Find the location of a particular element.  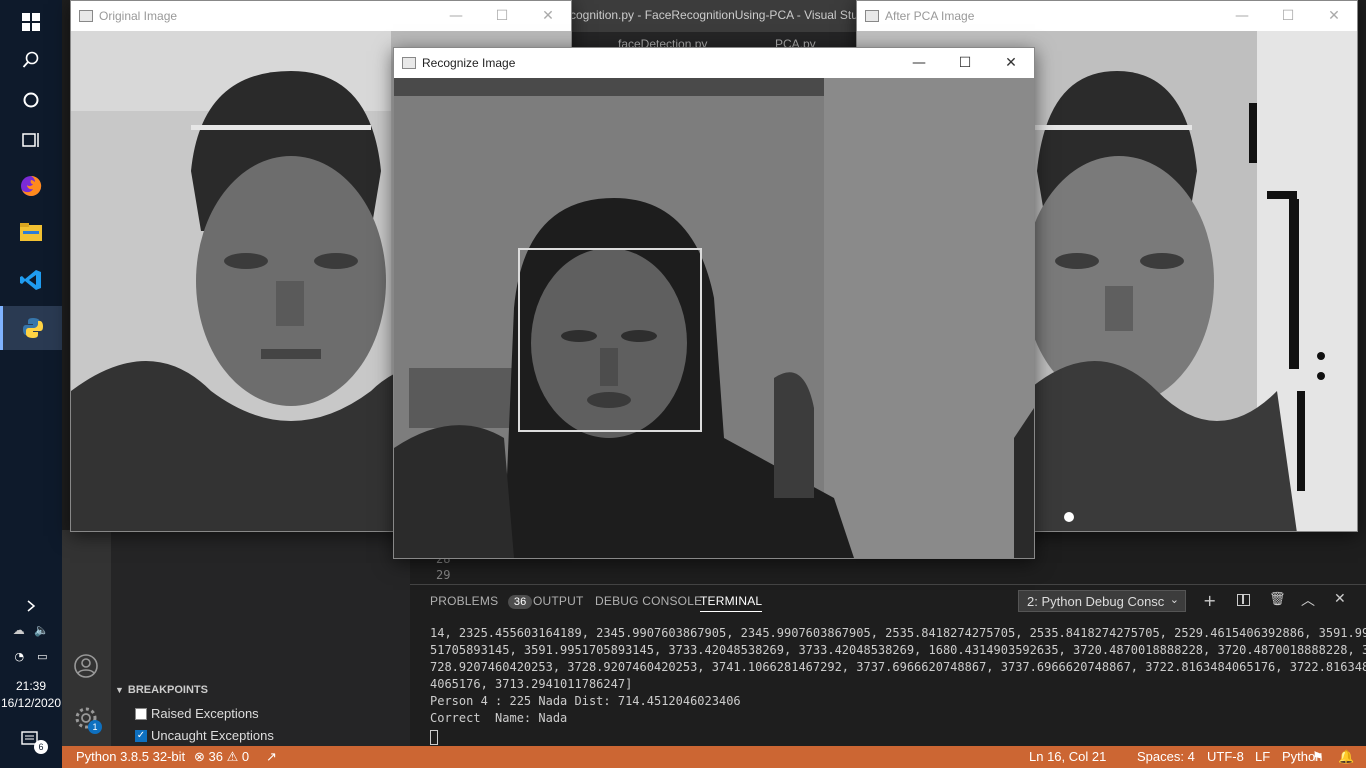

terminal-line: Correct Name: Nada is located at coordinates (499, 718).